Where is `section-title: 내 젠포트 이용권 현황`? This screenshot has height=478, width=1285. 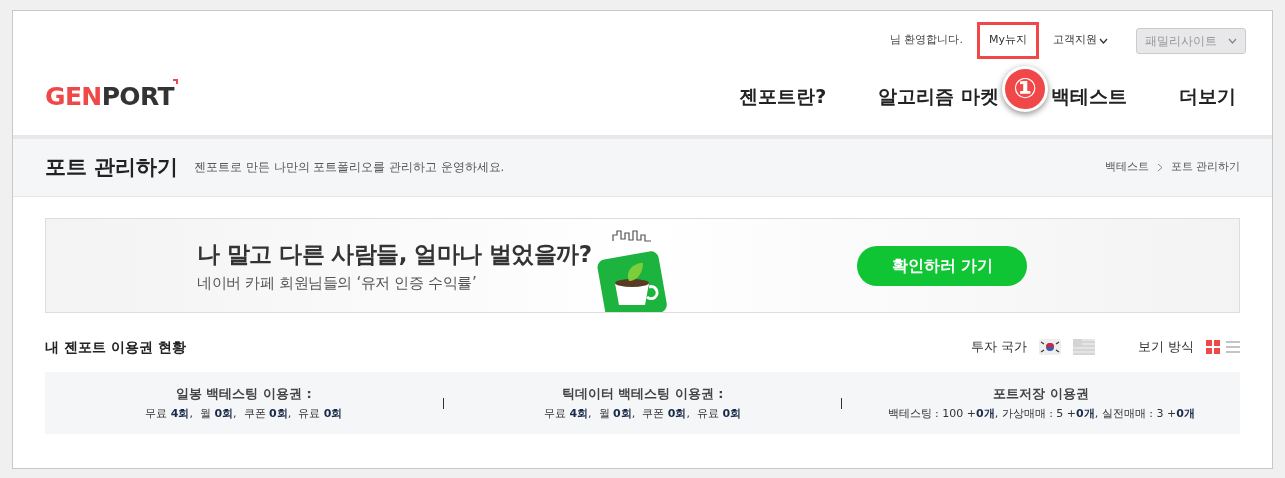
section-title: 내 젠포트 이용권 현황 is located at coordinates (115, 347).